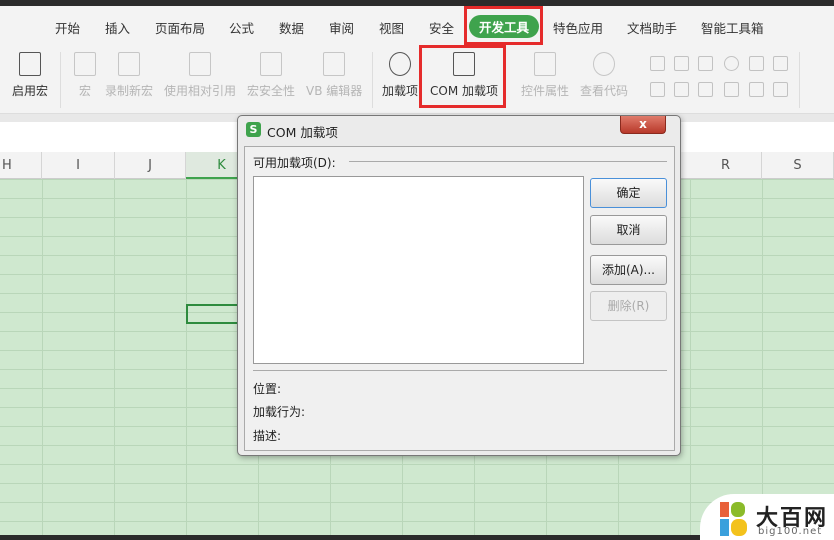 This screenshot has height=540, width=834. I want to click on load-behavior-label: 加载行为:, so click(279, 412).